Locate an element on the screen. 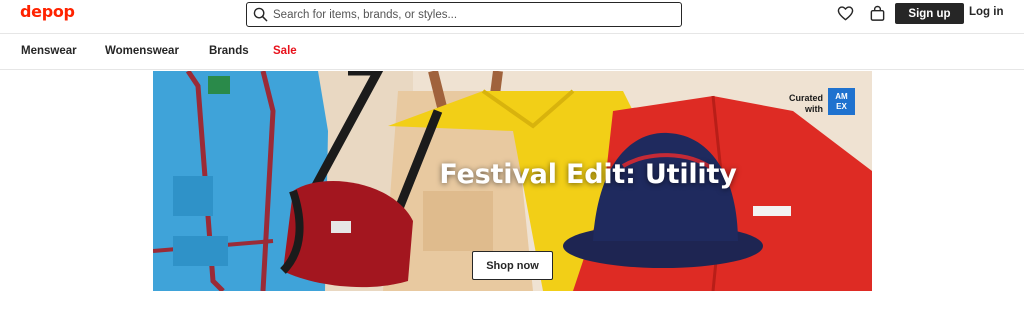 This screenshot has width=1024, height=311. site-header: depop Sign up Log in is located at coordinates (512, 16).